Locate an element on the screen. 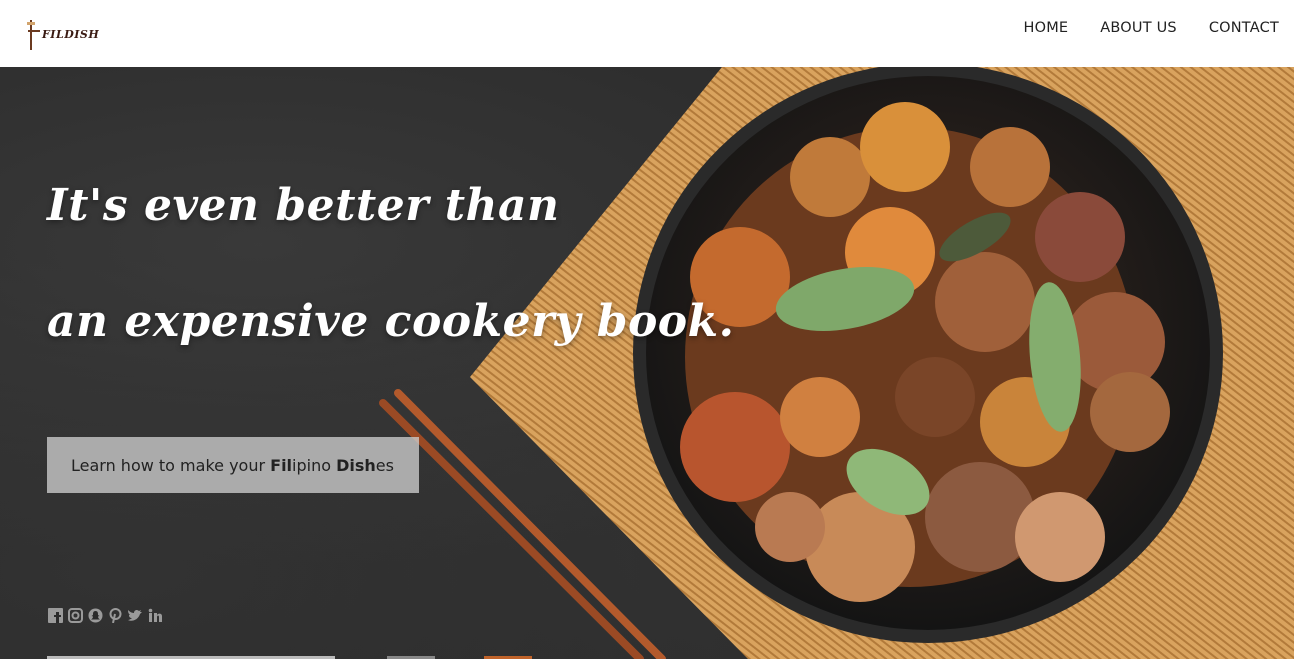 The height and width of the screenshot is (659, 1294). site-header: FILDISH HOME ABOUT US CONTACT is located at coordinates (647, 33).